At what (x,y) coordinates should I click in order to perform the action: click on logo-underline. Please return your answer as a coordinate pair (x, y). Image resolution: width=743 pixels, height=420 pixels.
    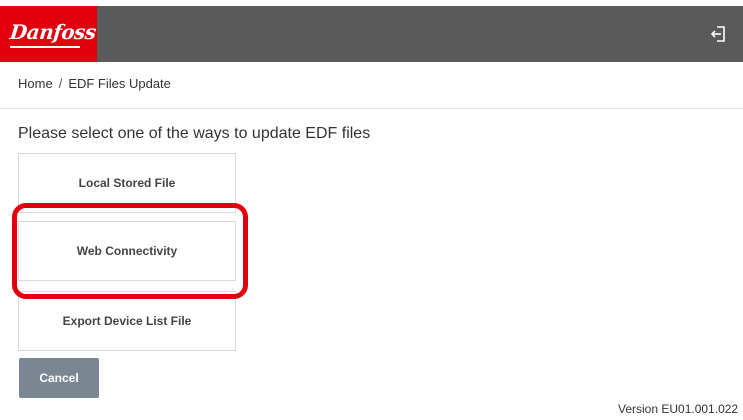
    Looking at the image, I should click on (45, 47).